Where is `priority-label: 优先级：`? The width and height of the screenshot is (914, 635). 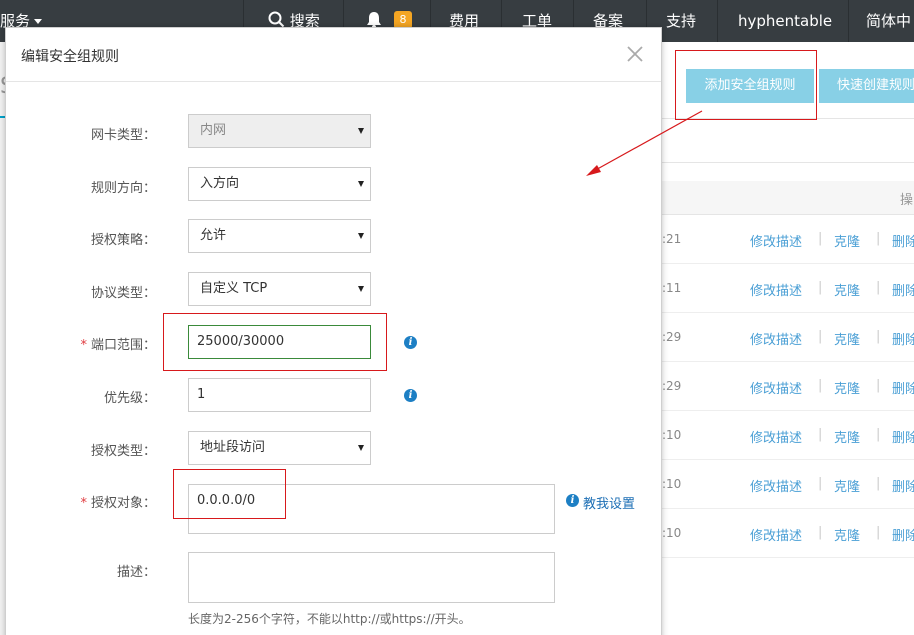 priority-label: 优先级： is located at coordinates (129, 398).